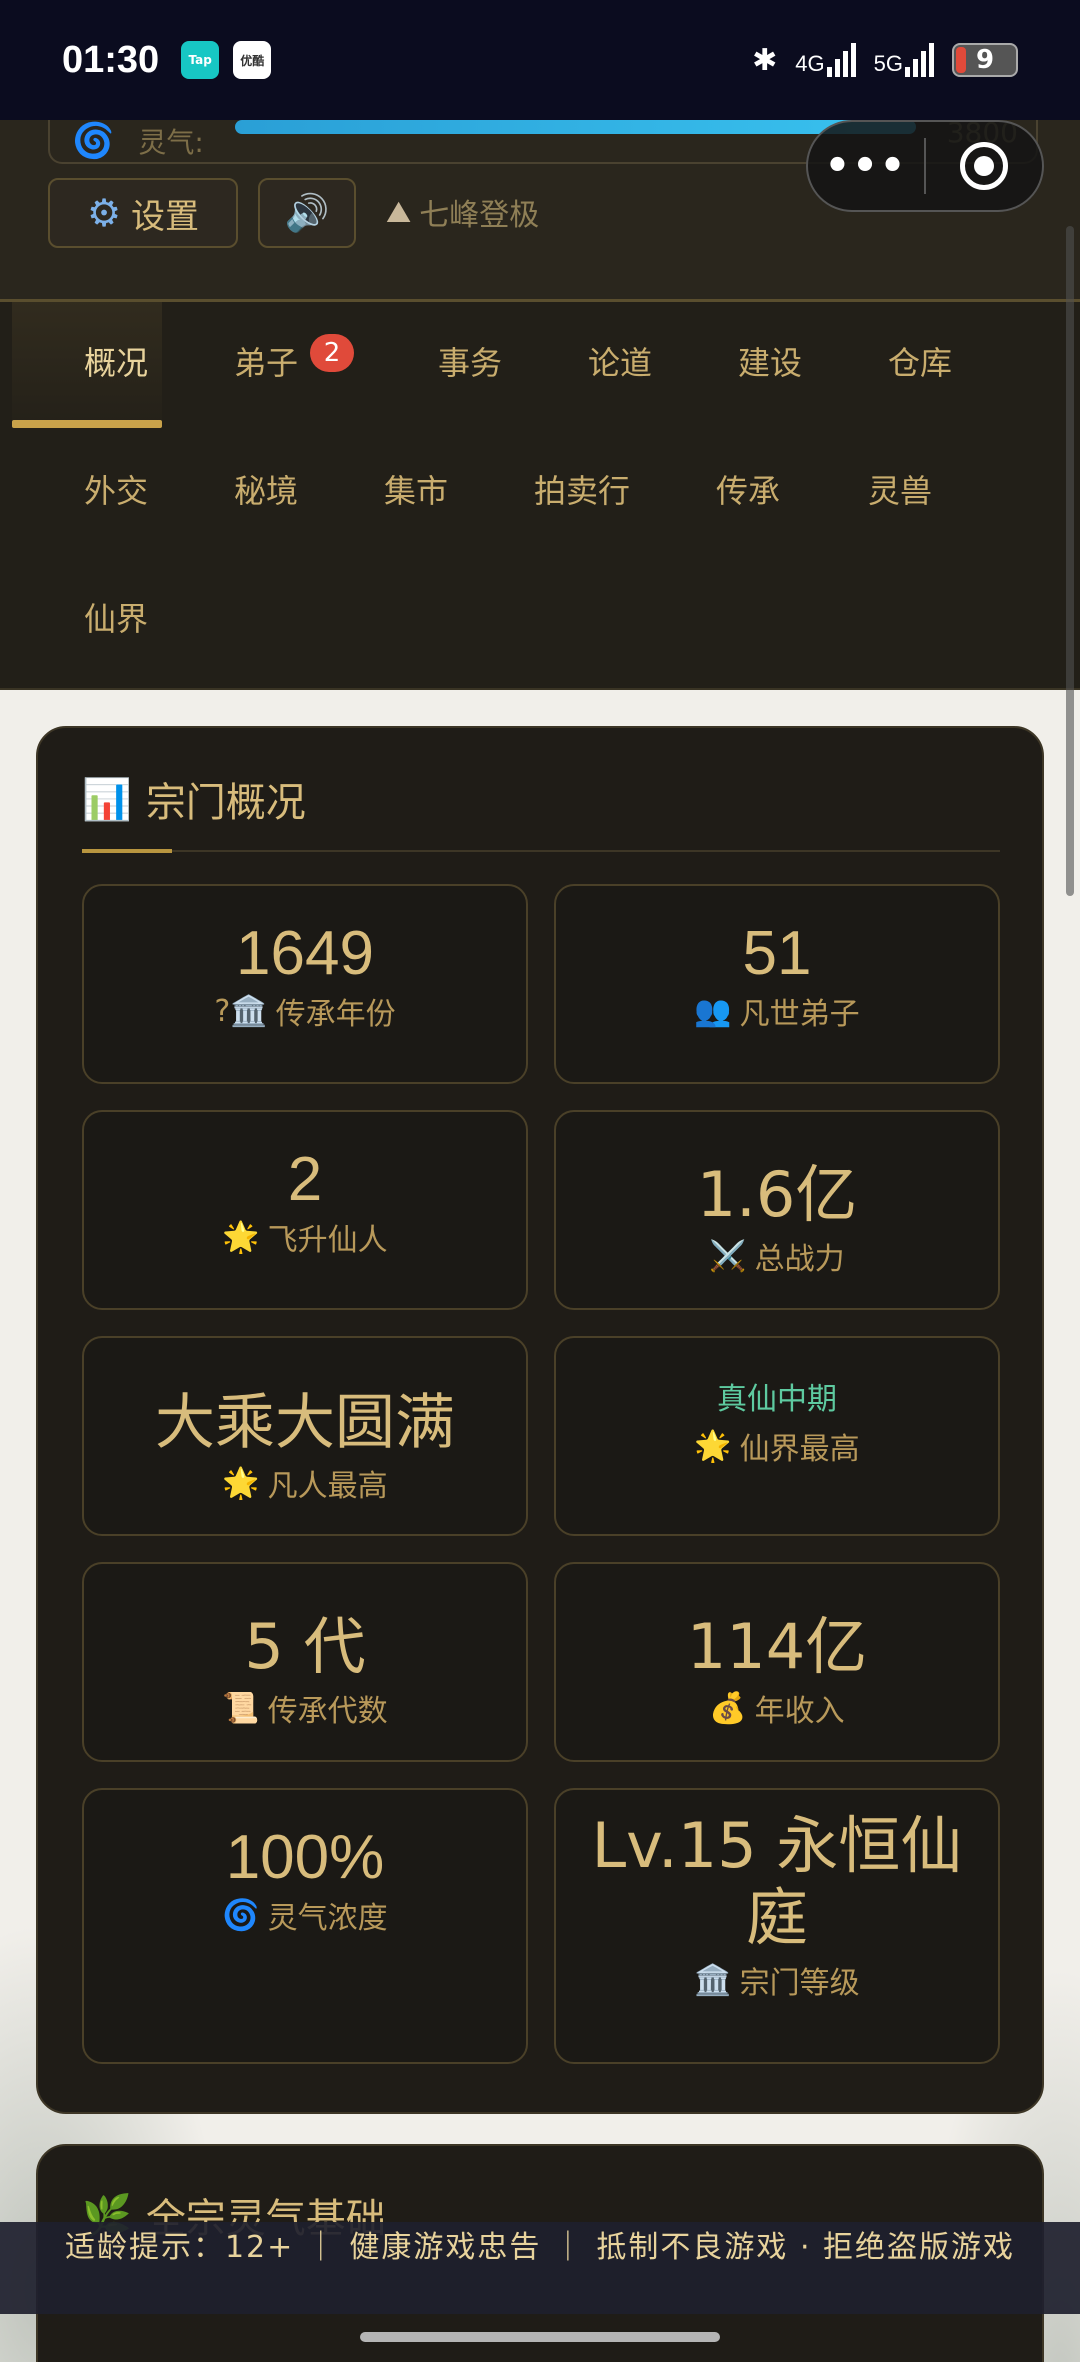  I want to click on status-time: 01:30, so click(111, 59).